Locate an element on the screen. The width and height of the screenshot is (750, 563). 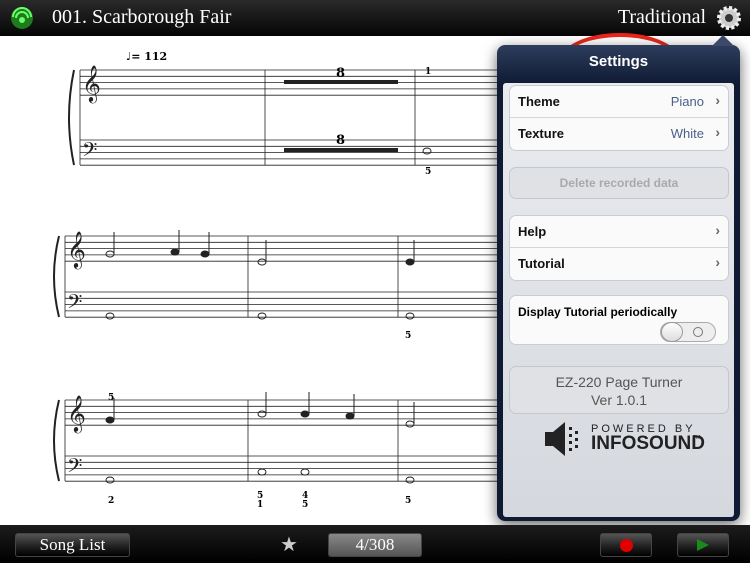
bottom-bar: Song List ★ 4/308 is located at coordinates (375, 544).